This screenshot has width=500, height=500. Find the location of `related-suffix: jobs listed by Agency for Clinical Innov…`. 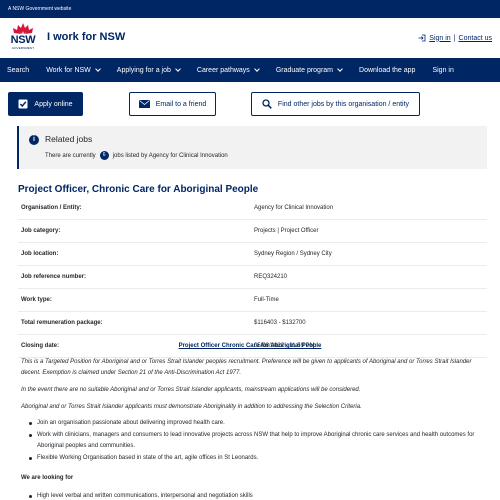

related-suffix: jobs listed by Agency for Clinical Innov… is located at coordinates (170, 155).